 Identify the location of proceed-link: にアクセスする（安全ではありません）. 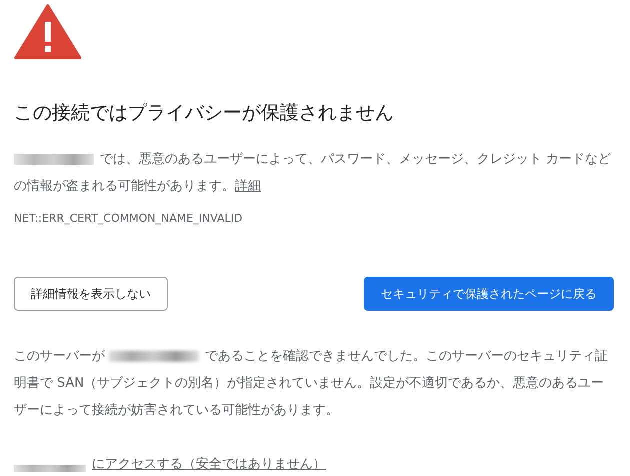
(170, 464).